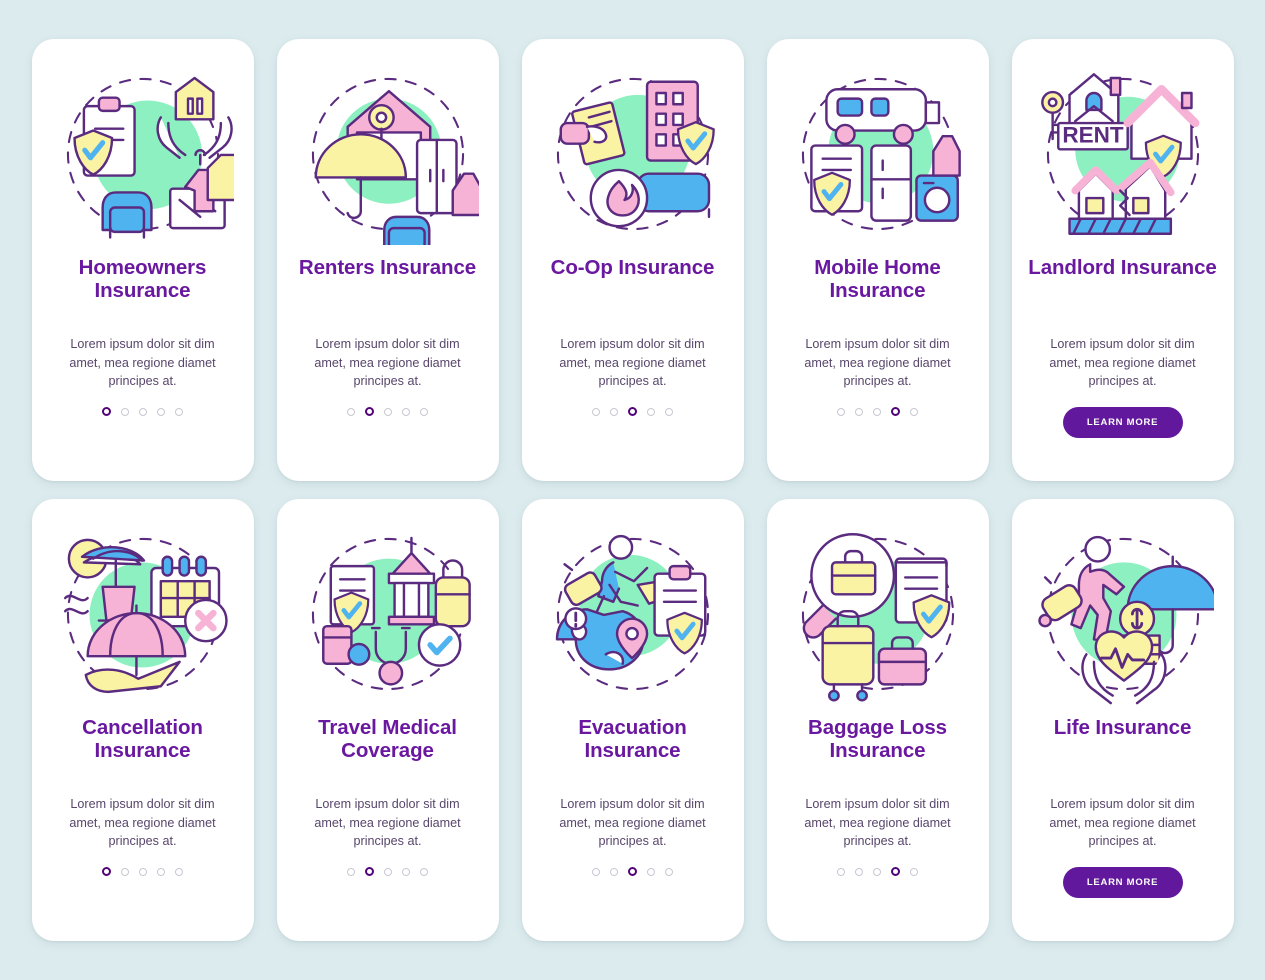  I want to click on title-slot: Landlord Insurance, so click(1123, 291).